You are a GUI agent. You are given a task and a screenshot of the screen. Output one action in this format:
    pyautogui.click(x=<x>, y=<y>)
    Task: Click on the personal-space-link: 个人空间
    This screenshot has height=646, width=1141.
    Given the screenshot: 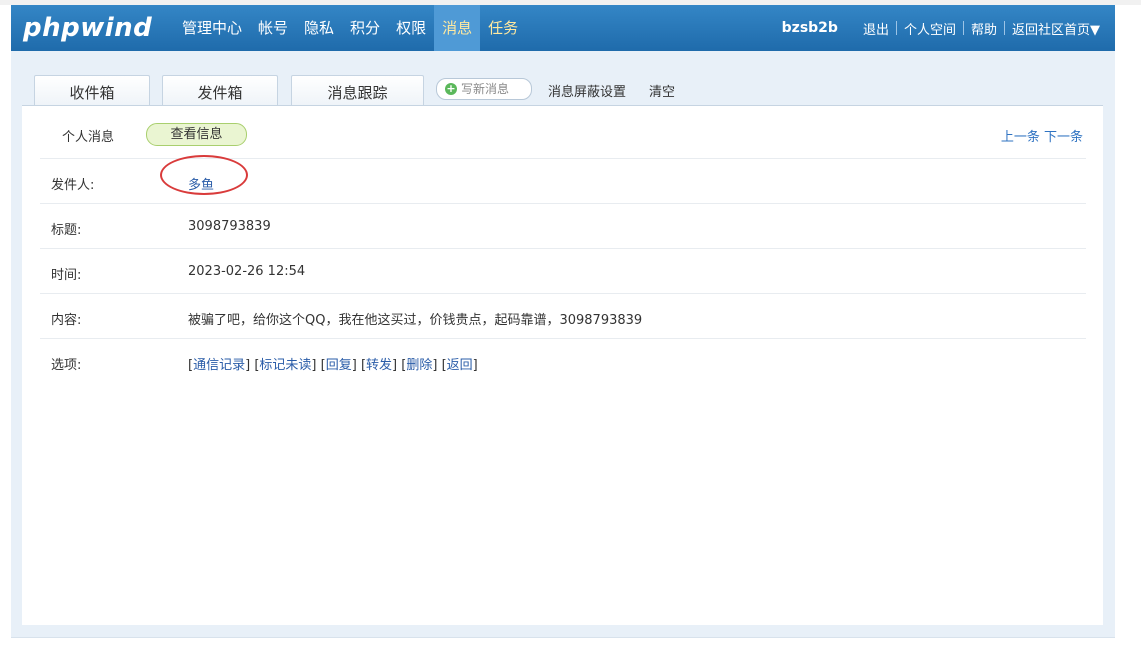 What is the action you would take?
    pyautogui.click(x=930, y=28)
    